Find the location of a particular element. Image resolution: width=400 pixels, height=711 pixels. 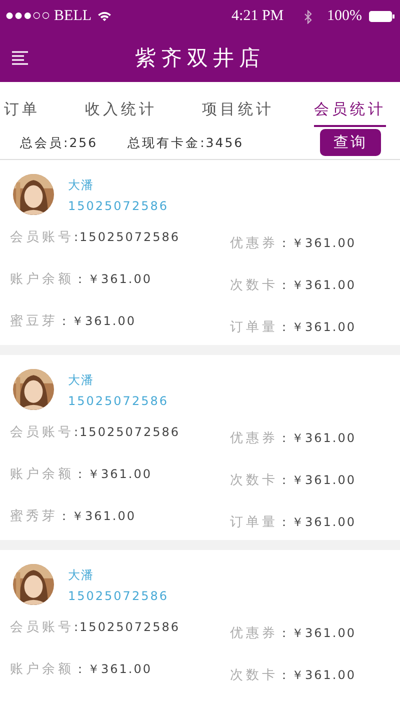

tab: 会员统计 is located at coordinates (350, 110).